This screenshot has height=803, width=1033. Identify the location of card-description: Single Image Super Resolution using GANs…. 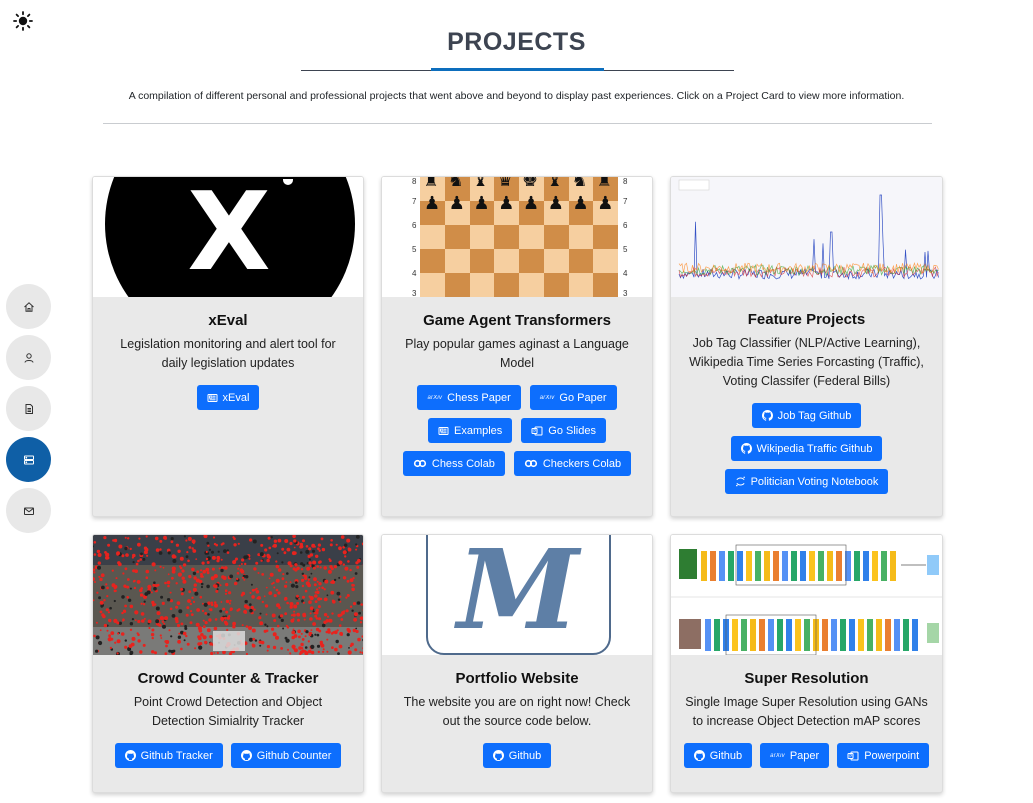
(806, 711).